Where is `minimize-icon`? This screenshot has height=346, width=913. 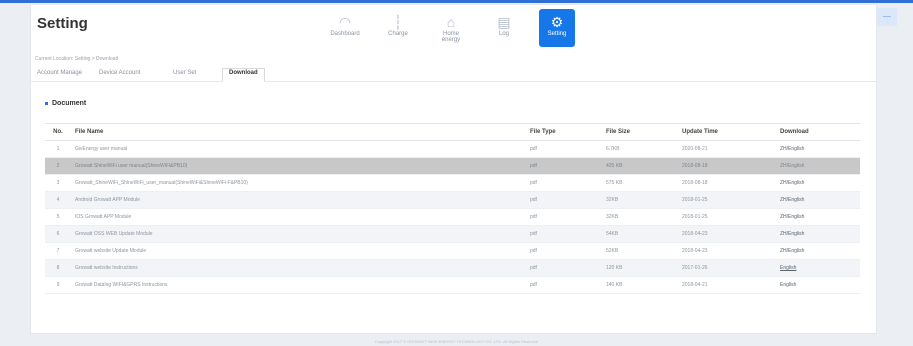 minimize-icon is located at coordinates (887, 16).